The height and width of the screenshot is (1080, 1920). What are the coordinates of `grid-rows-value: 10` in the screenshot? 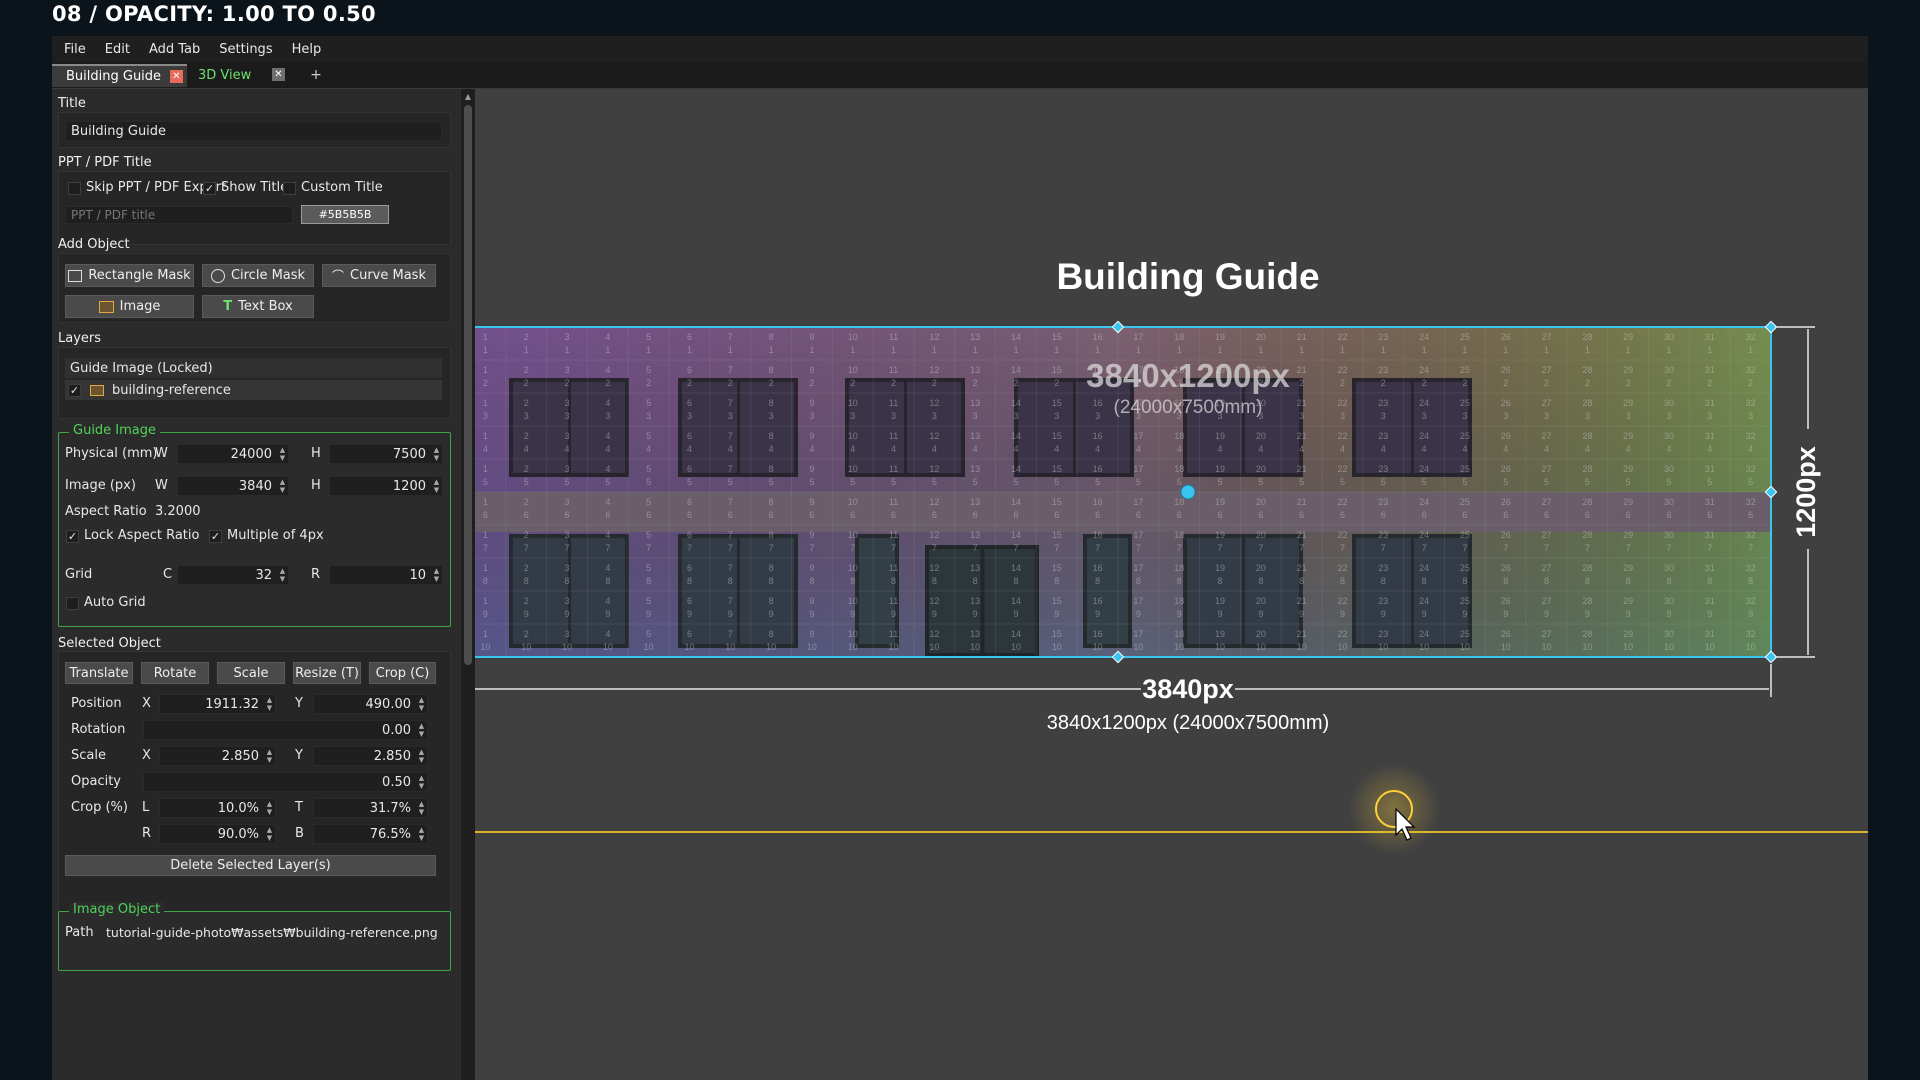 It's located at (417, 575).